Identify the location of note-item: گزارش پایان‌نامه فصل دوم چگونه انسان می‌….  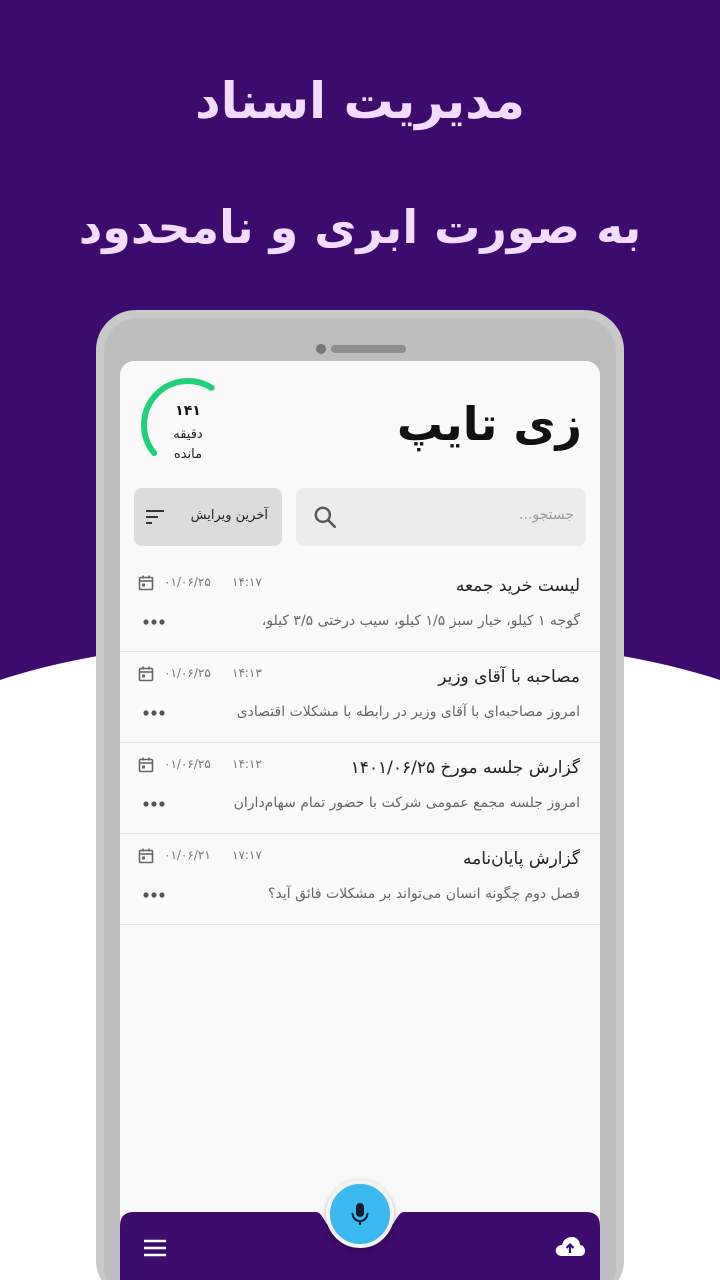
(360, 879).